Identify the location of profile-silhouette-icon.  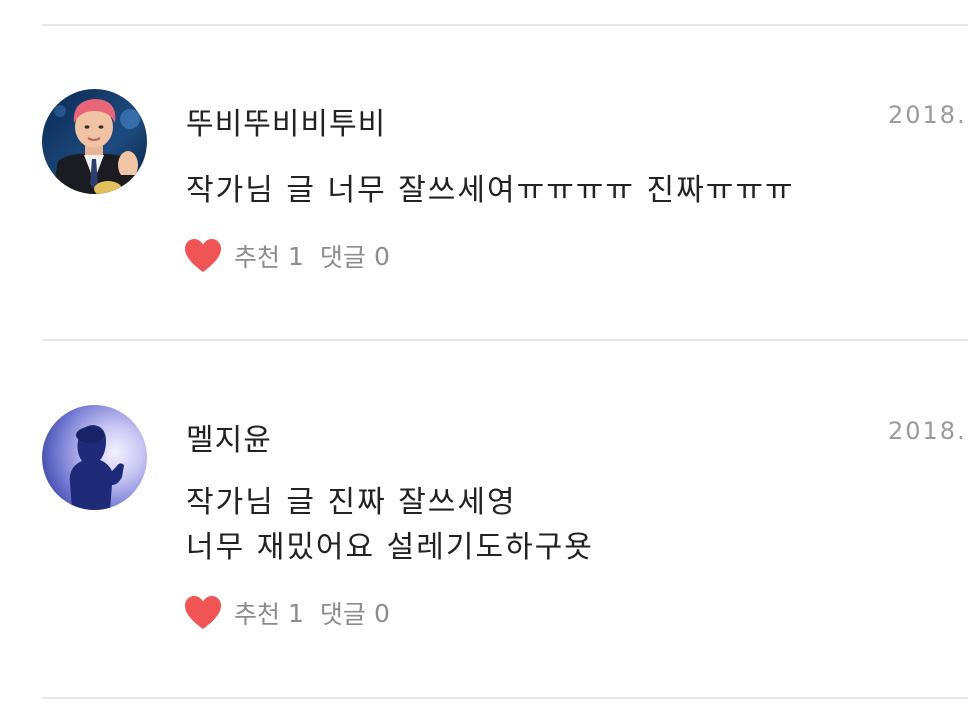
(94, 457).